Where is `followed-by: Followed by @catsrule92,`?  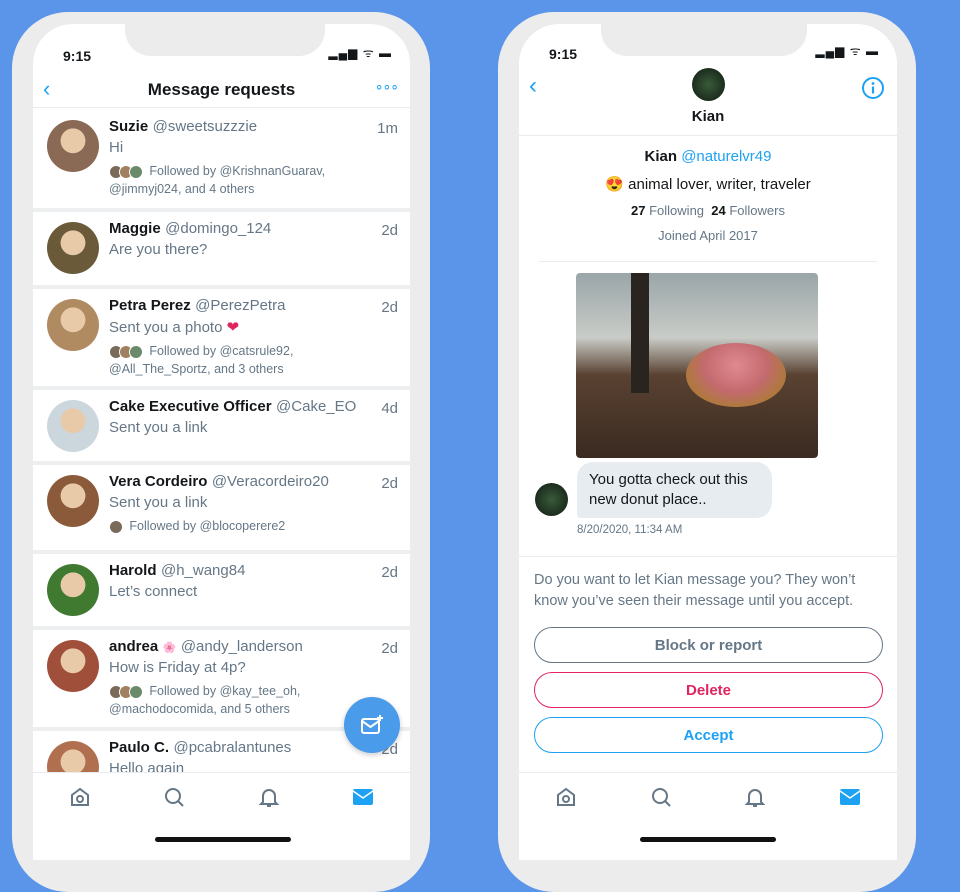 followed-by: Followed by @catsrule92, is located at coordinates (221, 351).